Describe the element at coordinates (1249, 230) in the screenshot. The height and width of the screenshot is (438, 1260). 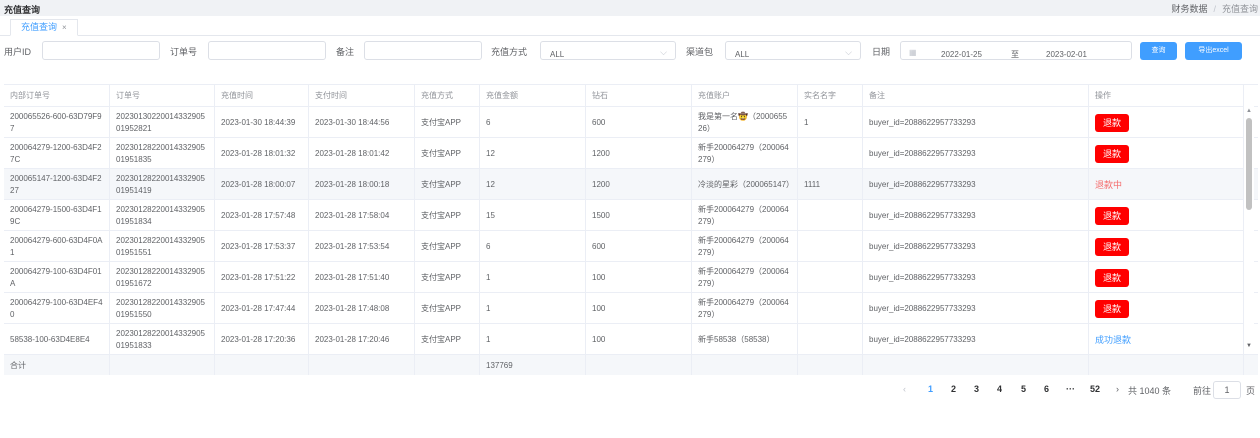
I see `table-scrollbar: ▲ ▼` at that location.